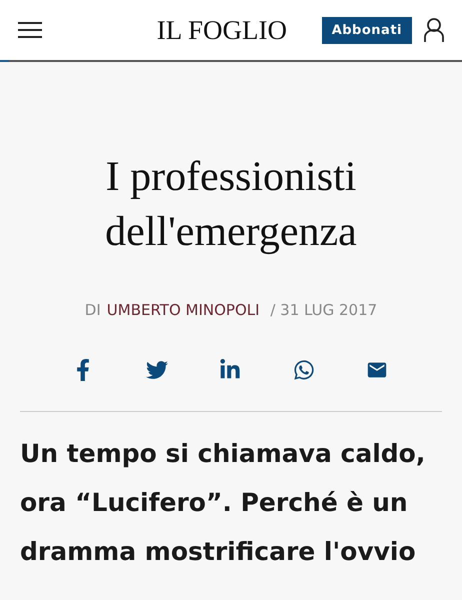 This screenshot has height=600, width=462. I want to click on phone-bubble-icon, so click(303, 370).